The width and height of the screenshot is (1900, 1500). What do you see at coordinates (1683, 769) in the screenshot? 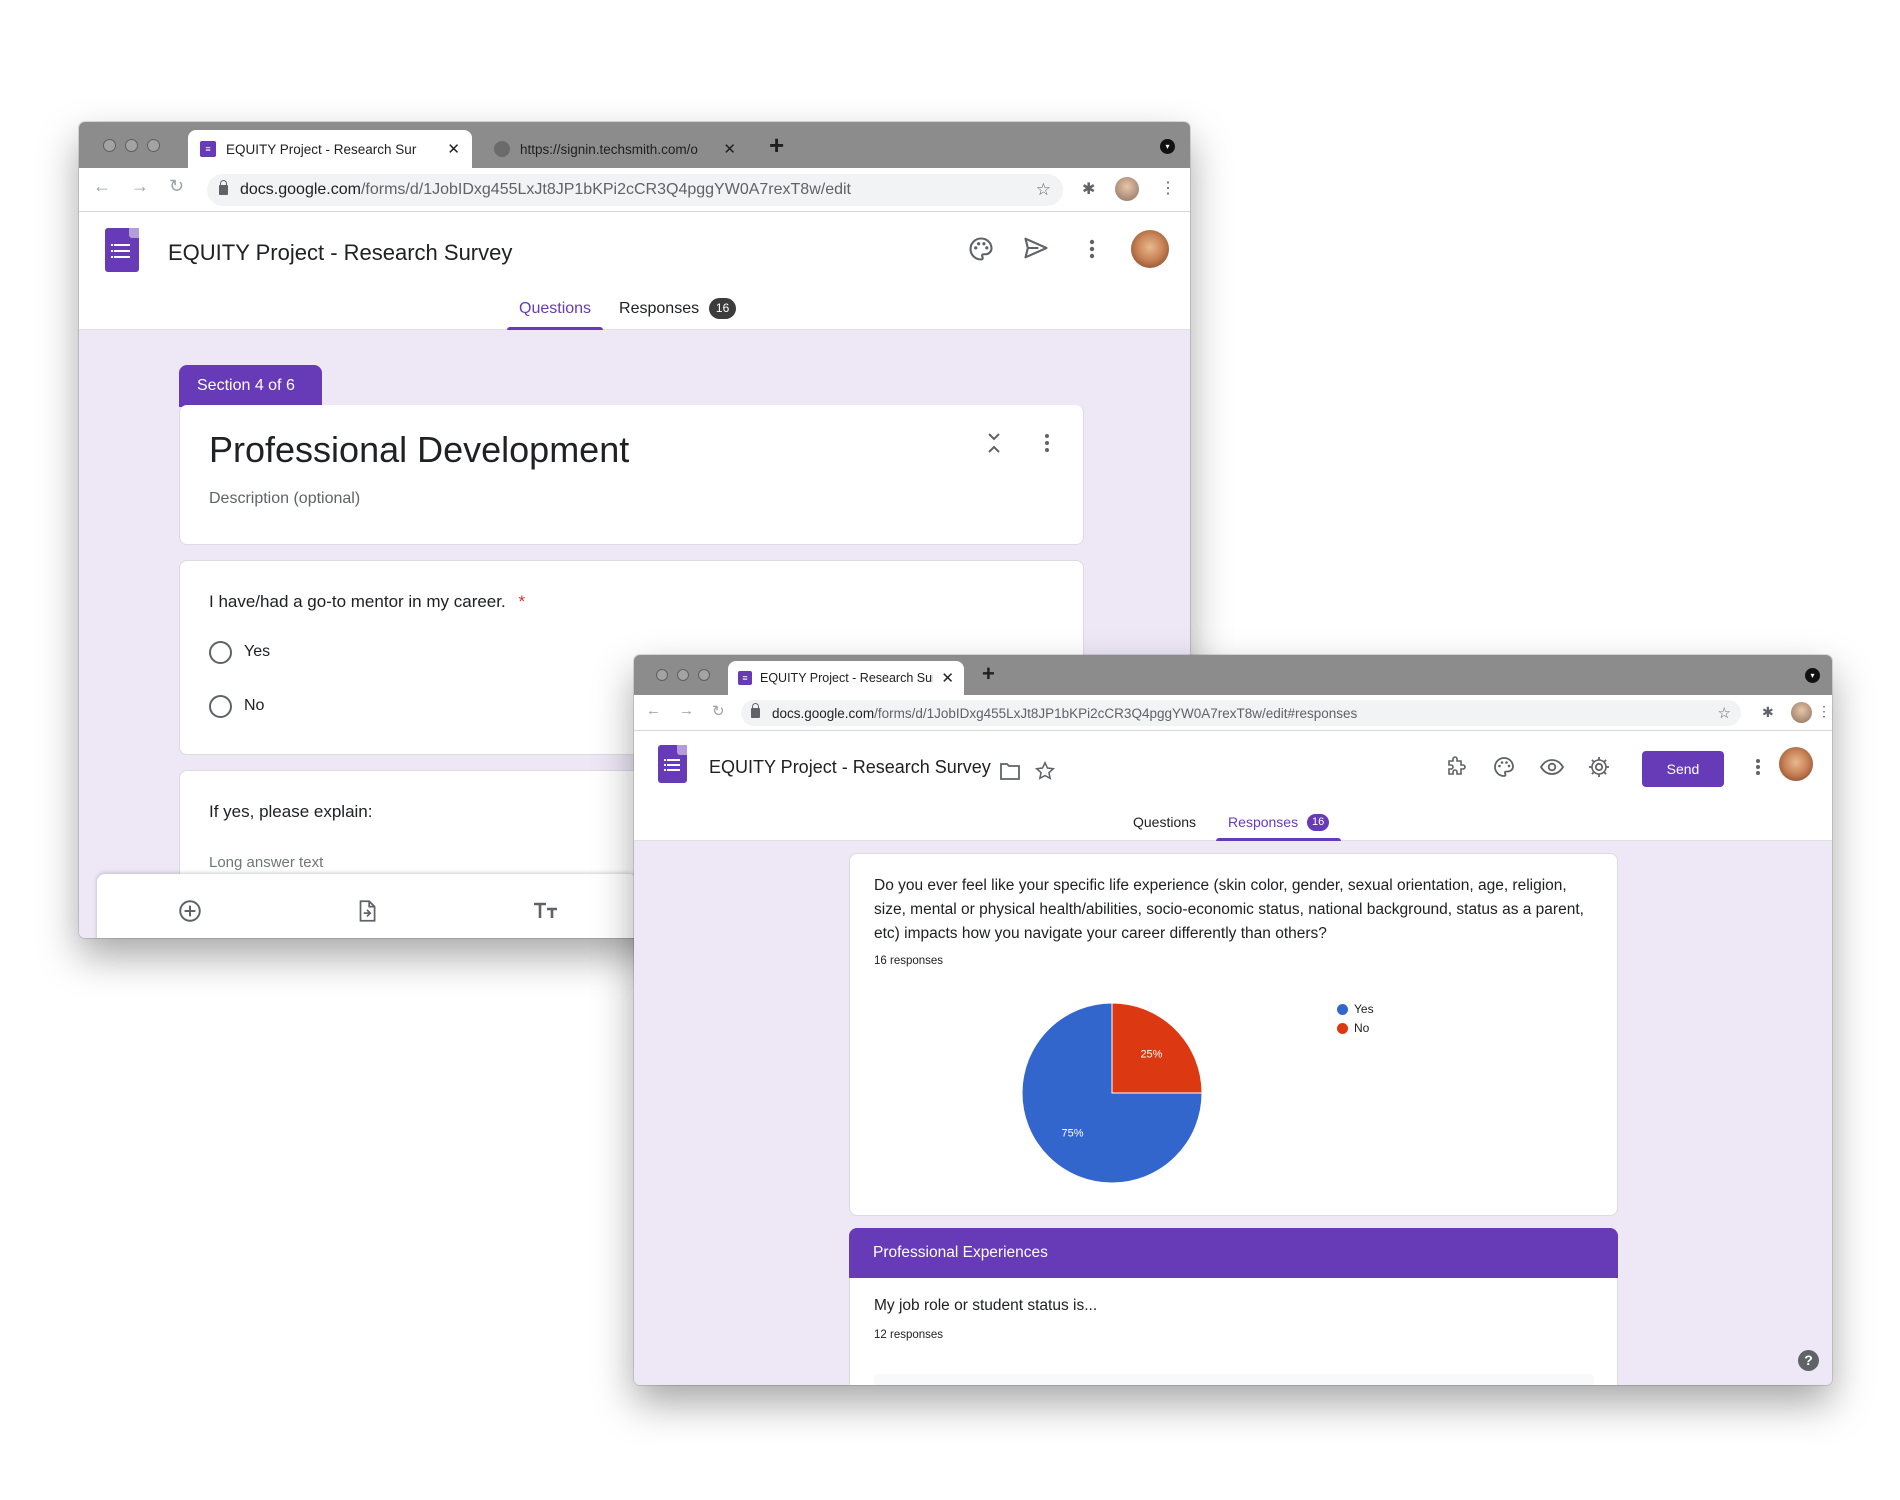
I see `send-button: Send` at bounding box center [1683, 769].